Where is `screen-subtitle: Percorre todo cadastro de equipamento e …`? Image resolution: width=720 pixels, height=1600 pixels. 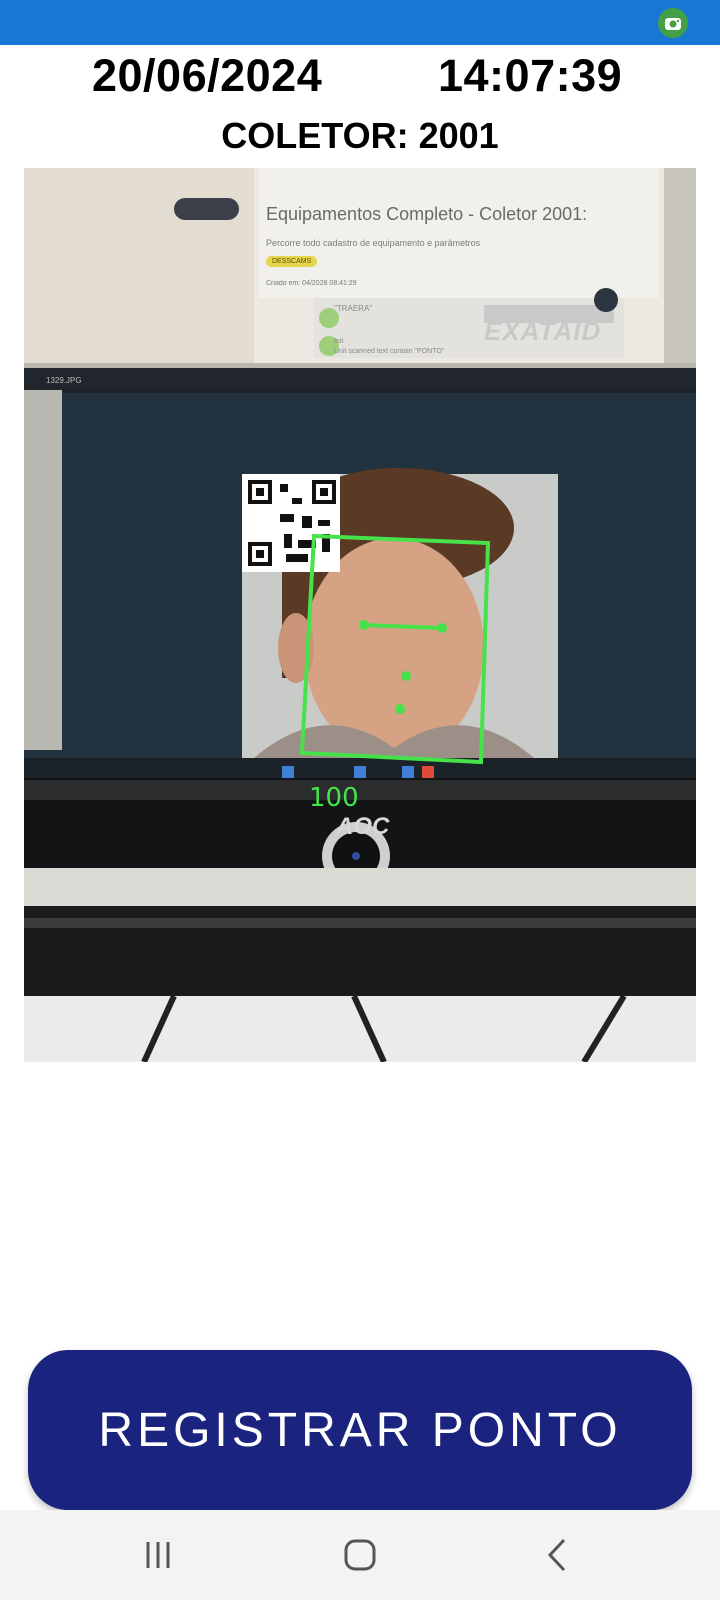
screen-subtitle: Percorre todo cadastro de equipamento e … is located at coordinates (373, 243).